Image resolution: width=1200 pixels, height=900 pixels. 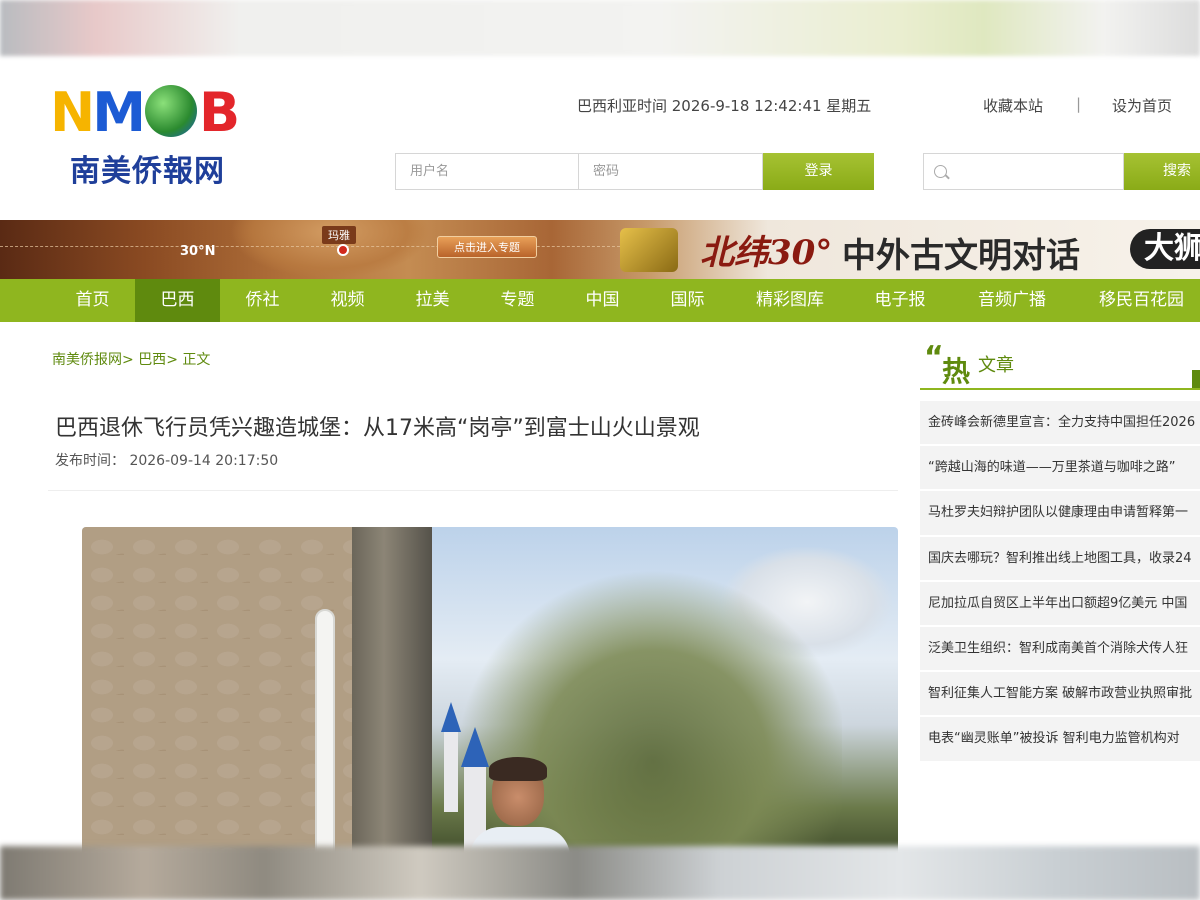 I want to click on search-icon, so click(x=940, y=171).